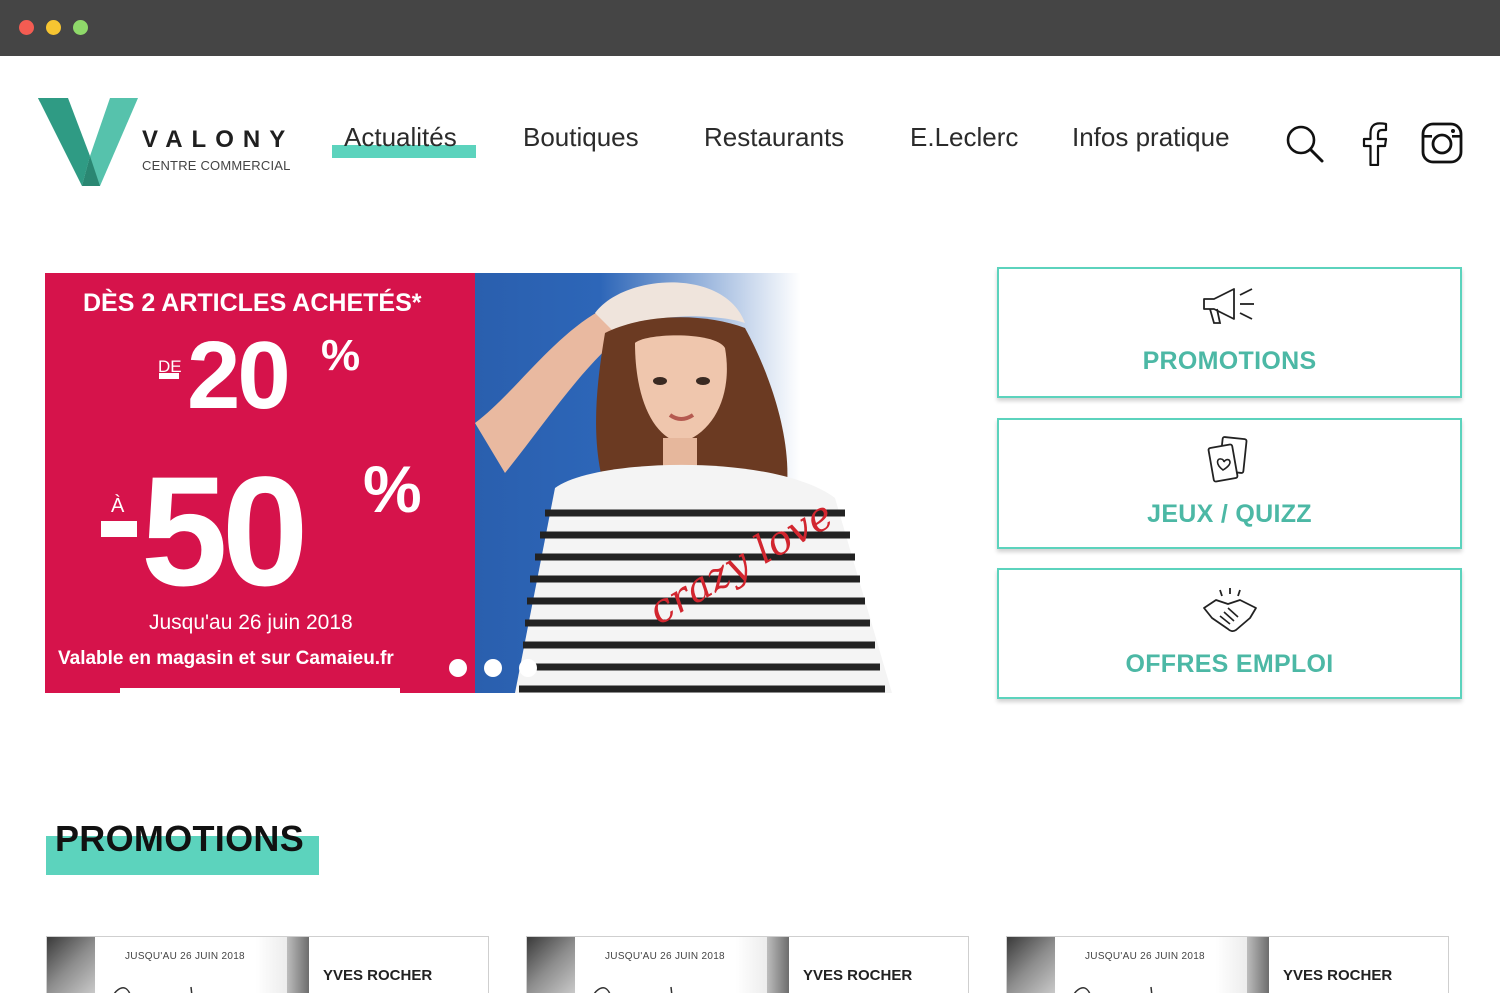 The width and height of the screenshot is (1500, 993). What do you see at coordinates (226, 658) in the screenshot?
I see `hero-validity: Valable en magasin et sur Camaieu.fr` at bounding box center [226, 658].